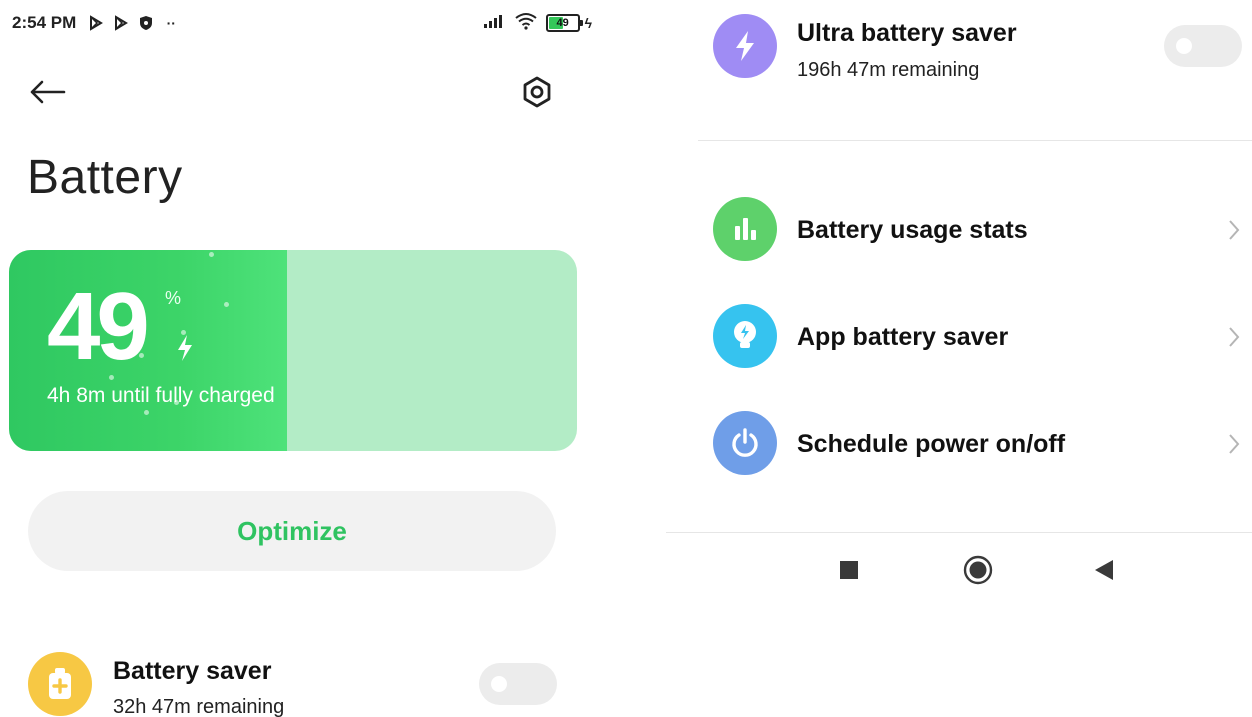 The width and height of the screenshot is (1252, 717). I want to click on hexagon-settings-icon, so click(537, 92).